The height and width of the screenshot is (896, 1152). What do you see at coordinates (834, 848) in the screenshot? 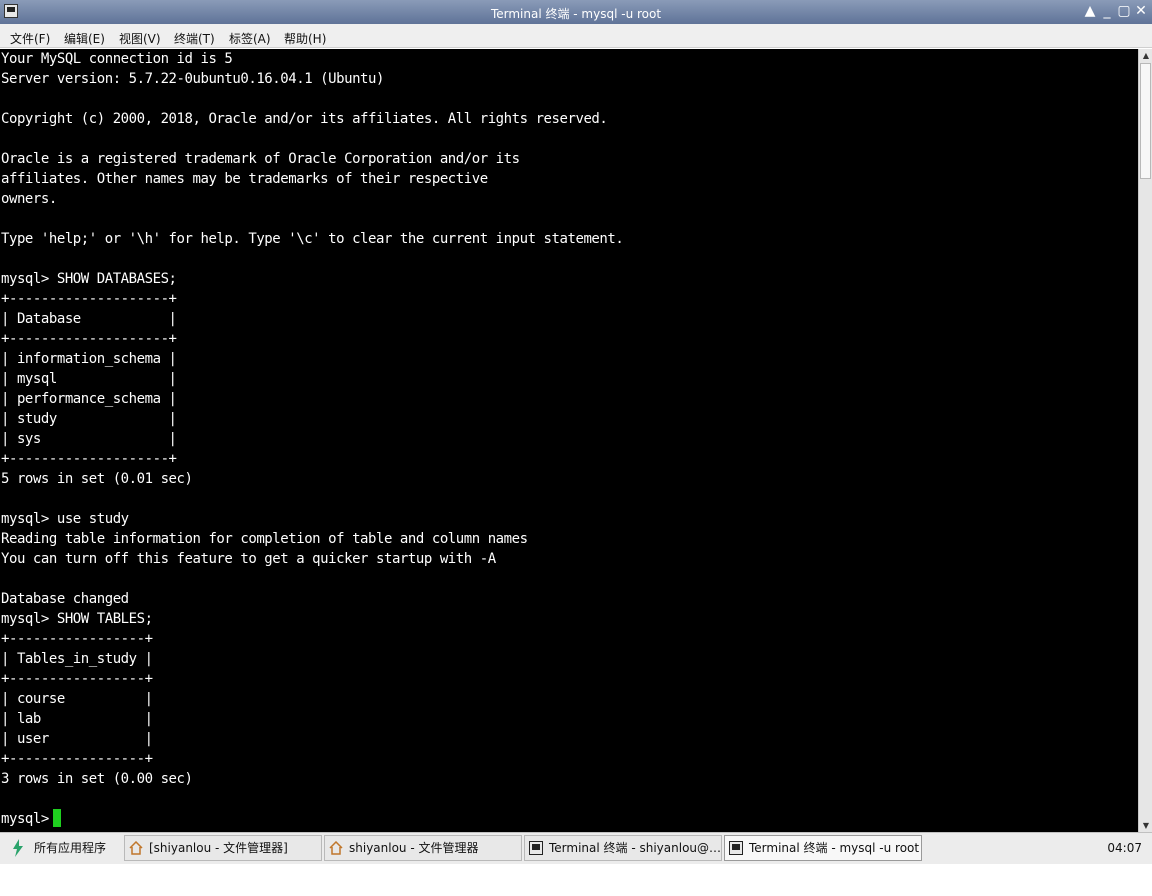
I see `taskbar-item-label: Terminal 终端 - mysql -u root` at bounding box center [834, 848].